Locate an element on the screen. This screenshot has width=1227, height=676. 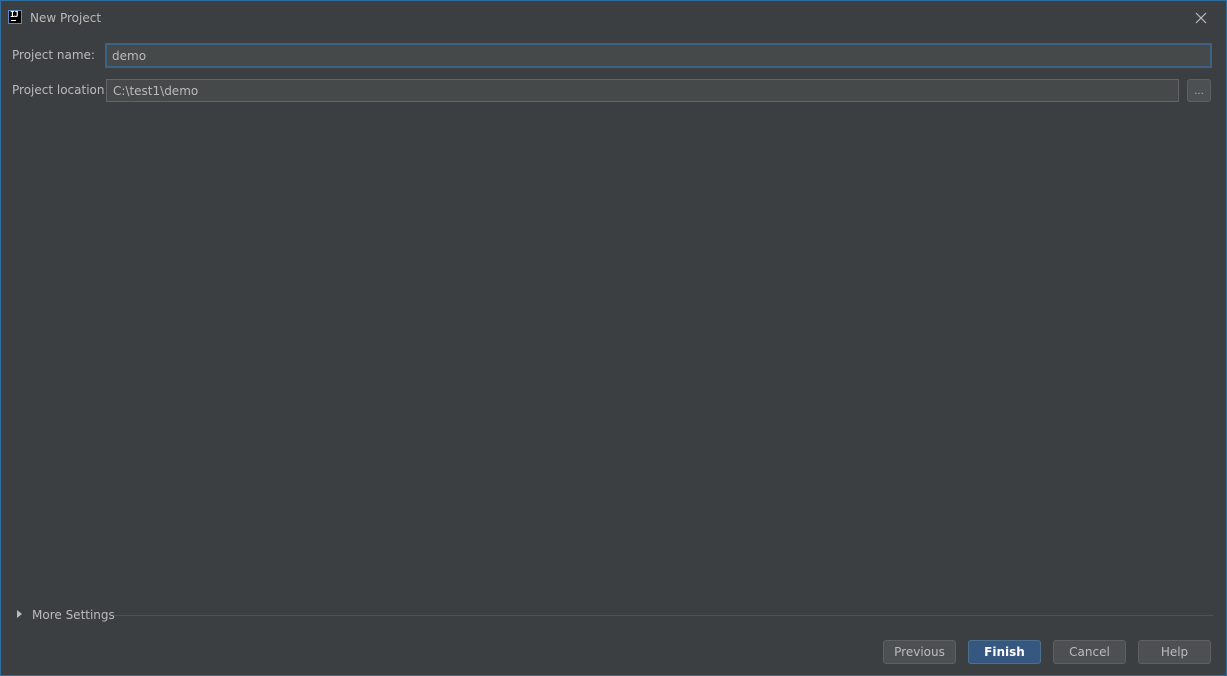
project-location-input is located at coordinates (642, 90).